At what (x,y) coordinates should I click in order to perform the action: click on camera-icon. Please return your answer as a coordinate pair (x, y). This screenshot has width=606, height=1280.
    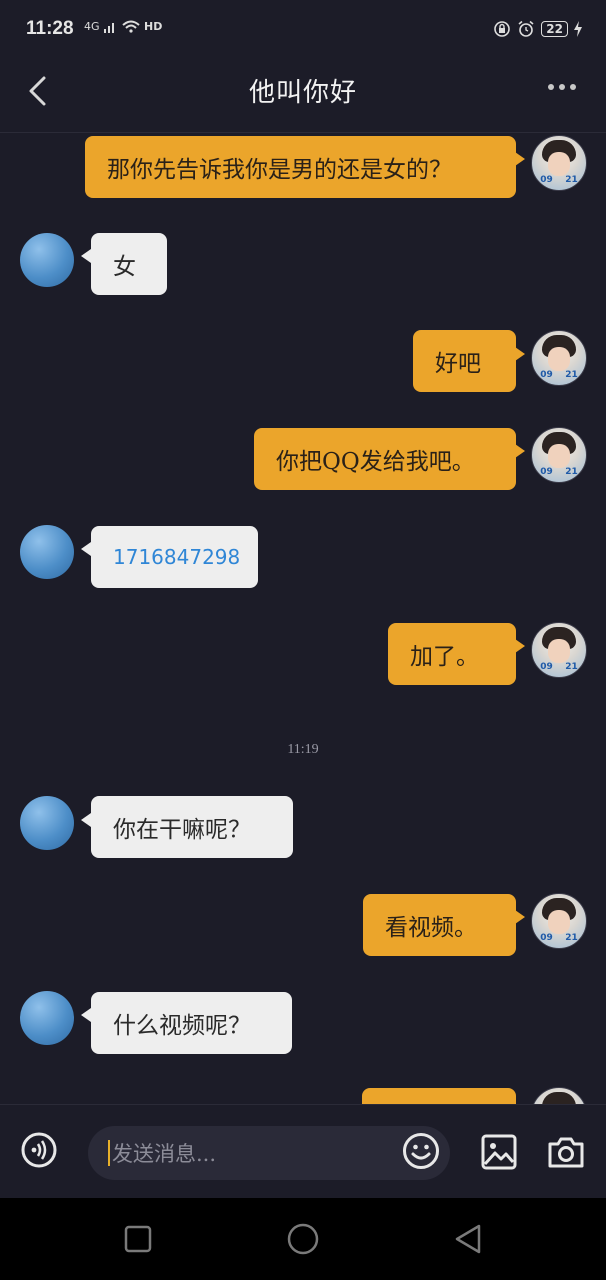
    Looking at the image, I should click on (566, 1152).